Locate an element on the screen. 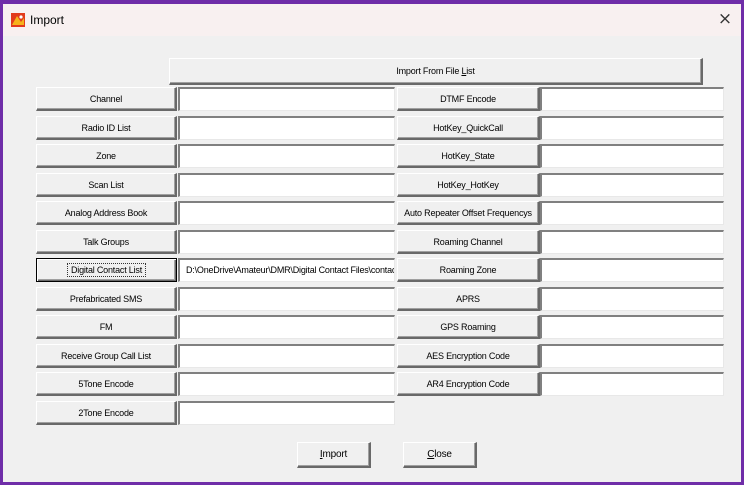 The image size is (744, 485). analog-address-book-label: Analog Address Book is located at coordinates (106, 212).